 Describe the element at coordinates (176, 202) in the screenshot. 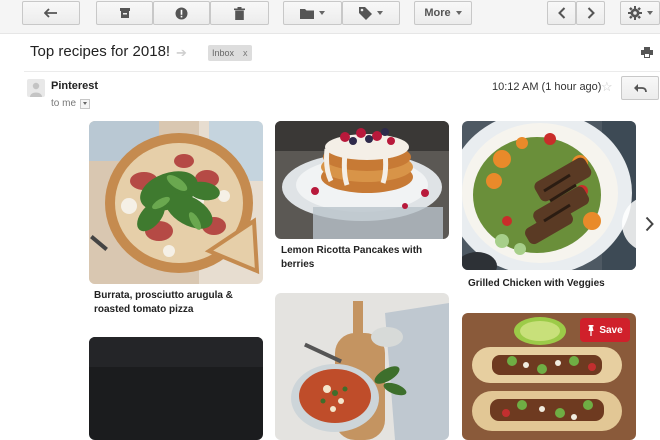

I see `pizza-image` at that location.